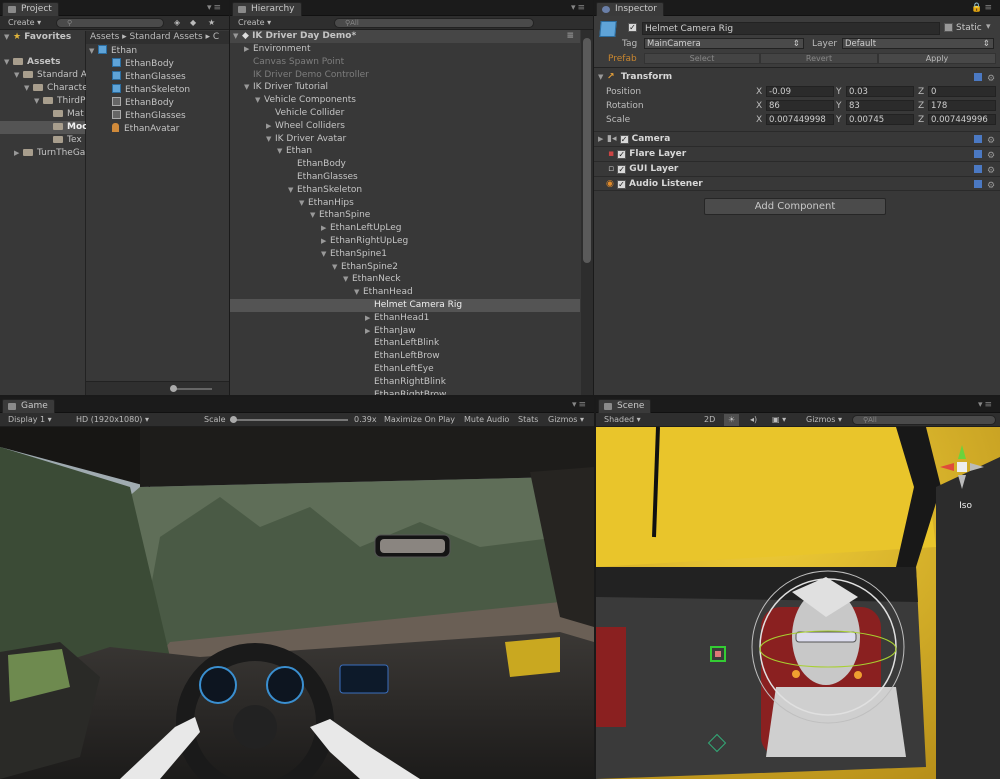 Image resolution: width=1000 pixels, height=779 pixels. I want to click on hierarchy-item: ▼ IK Driver Avatar, so click(405, 139).